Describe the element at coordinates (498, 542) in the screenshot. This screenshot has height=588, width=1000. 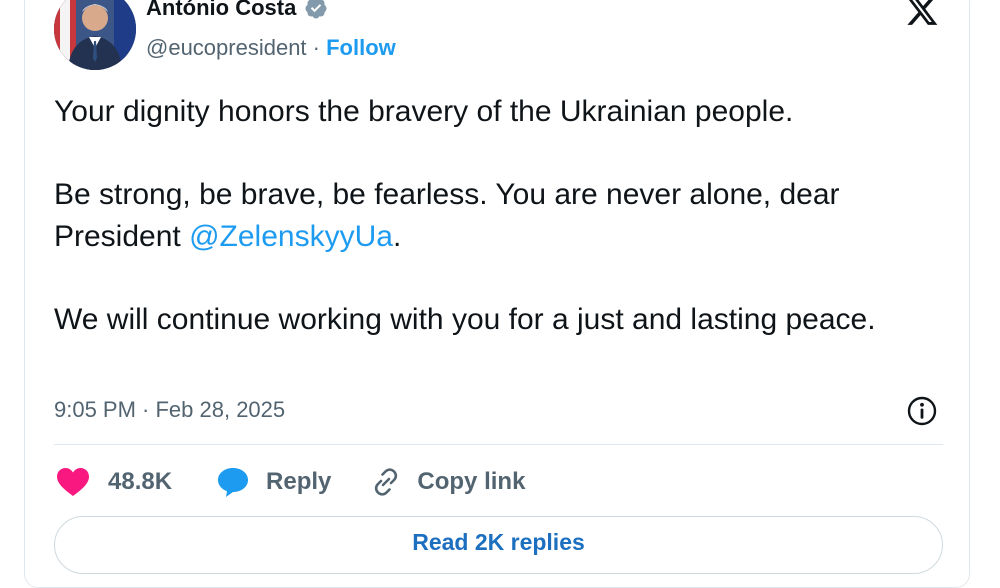
I see `read-replies-label: Read 2K replies` at that location.